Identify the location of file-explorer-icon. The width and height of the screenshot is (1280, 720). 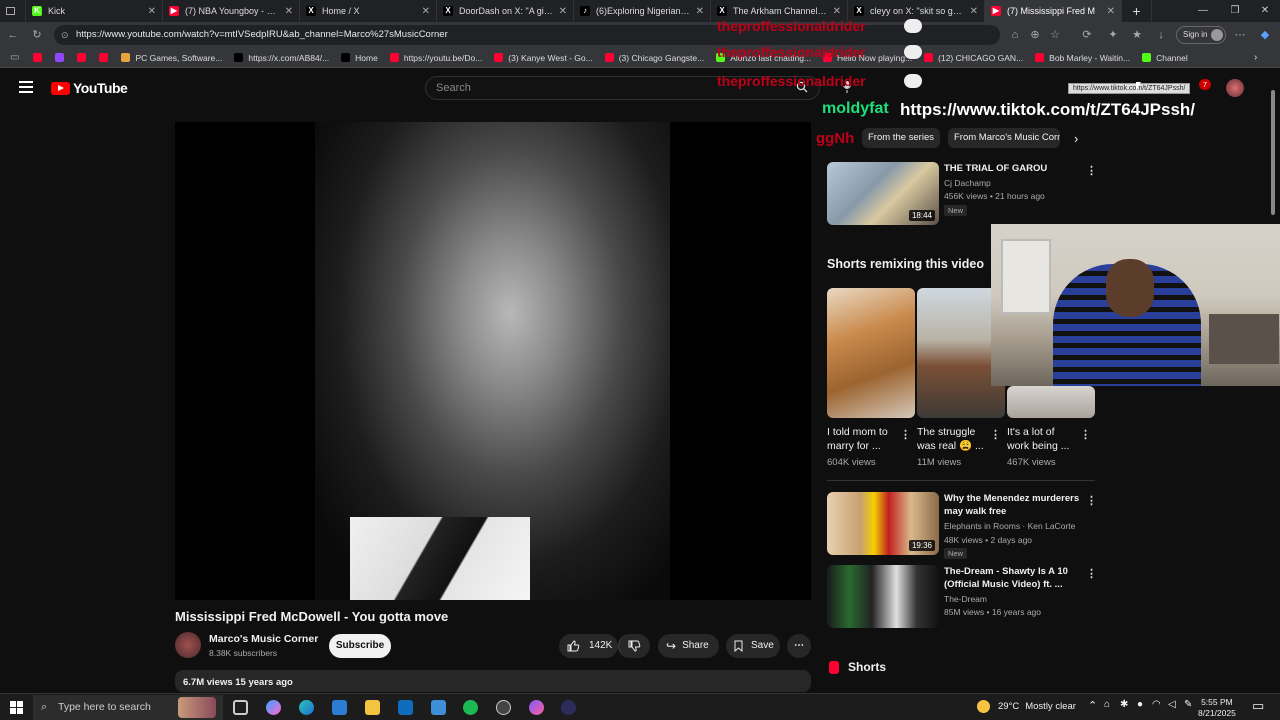
(372, 707).